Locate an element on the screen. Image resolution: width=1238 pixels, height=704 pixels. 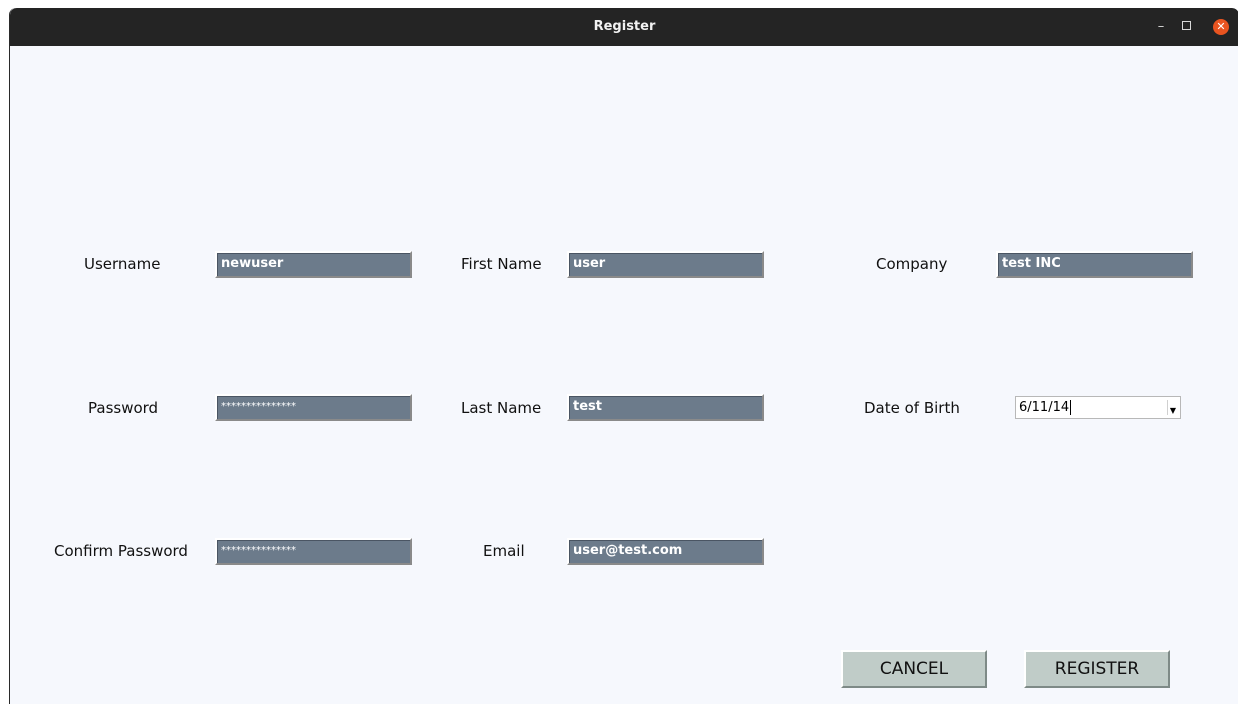
text-caret is located at coordinates (1071, 407).